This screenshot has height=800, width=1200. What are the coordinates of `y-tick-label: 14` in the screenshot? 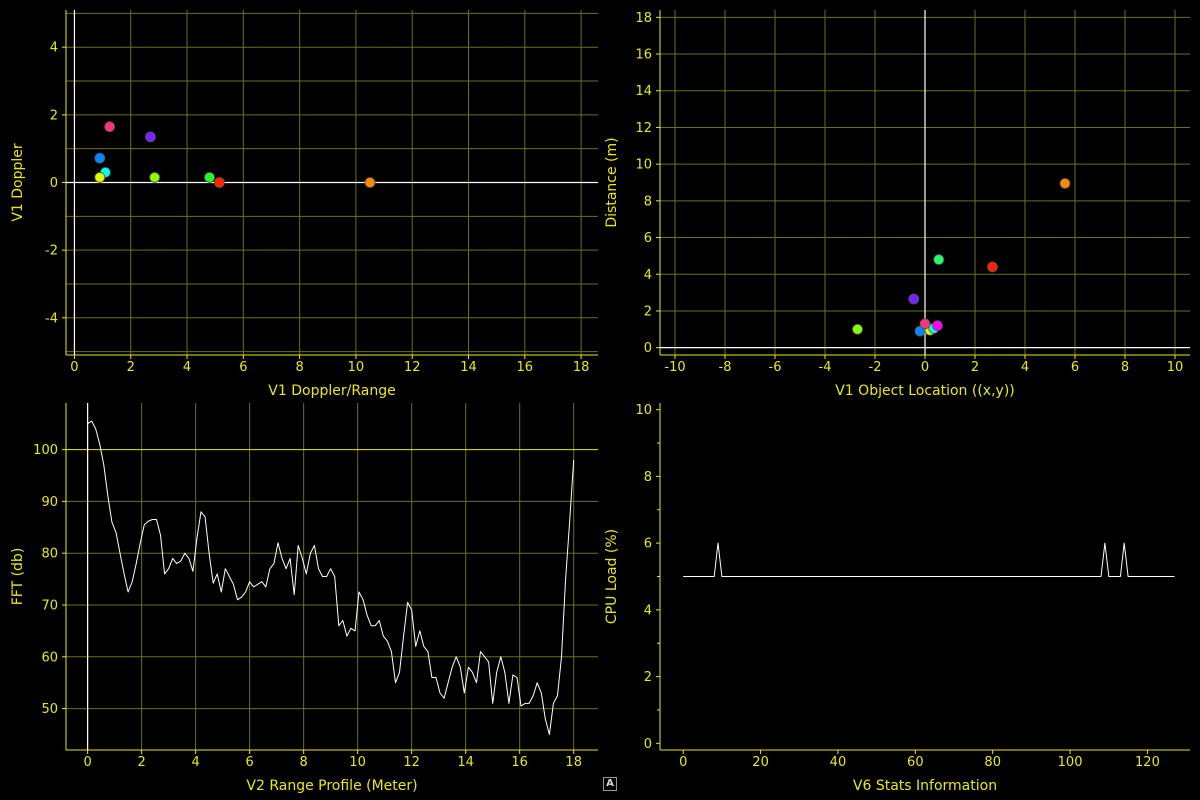 It's located at (643, 91).